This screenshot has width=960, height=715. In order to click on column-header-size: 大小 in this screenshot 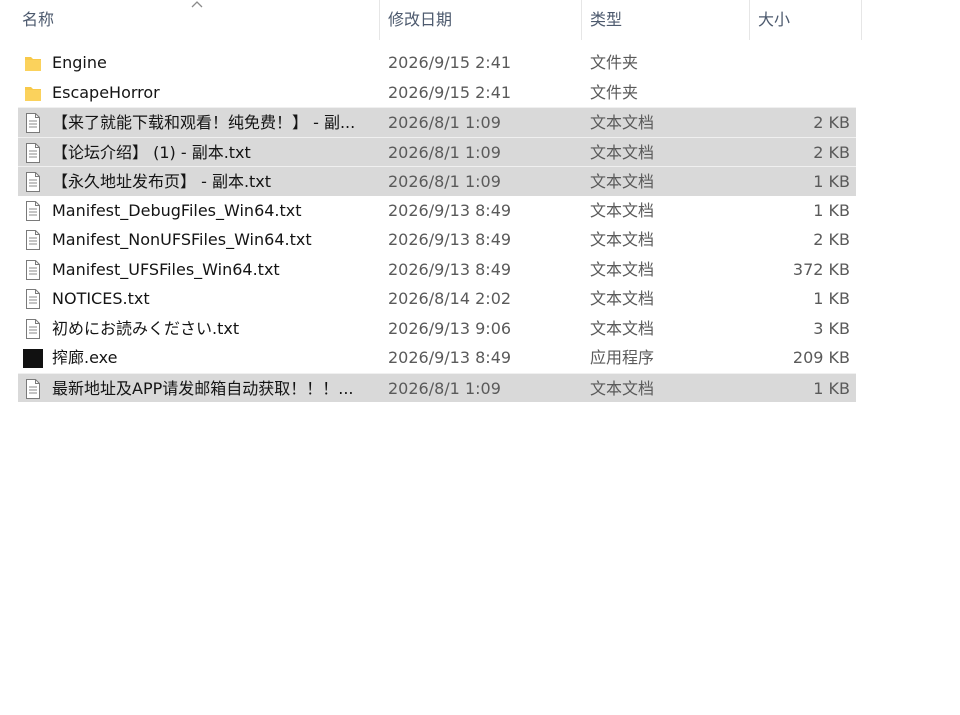, I will do `click(806, 20)`.